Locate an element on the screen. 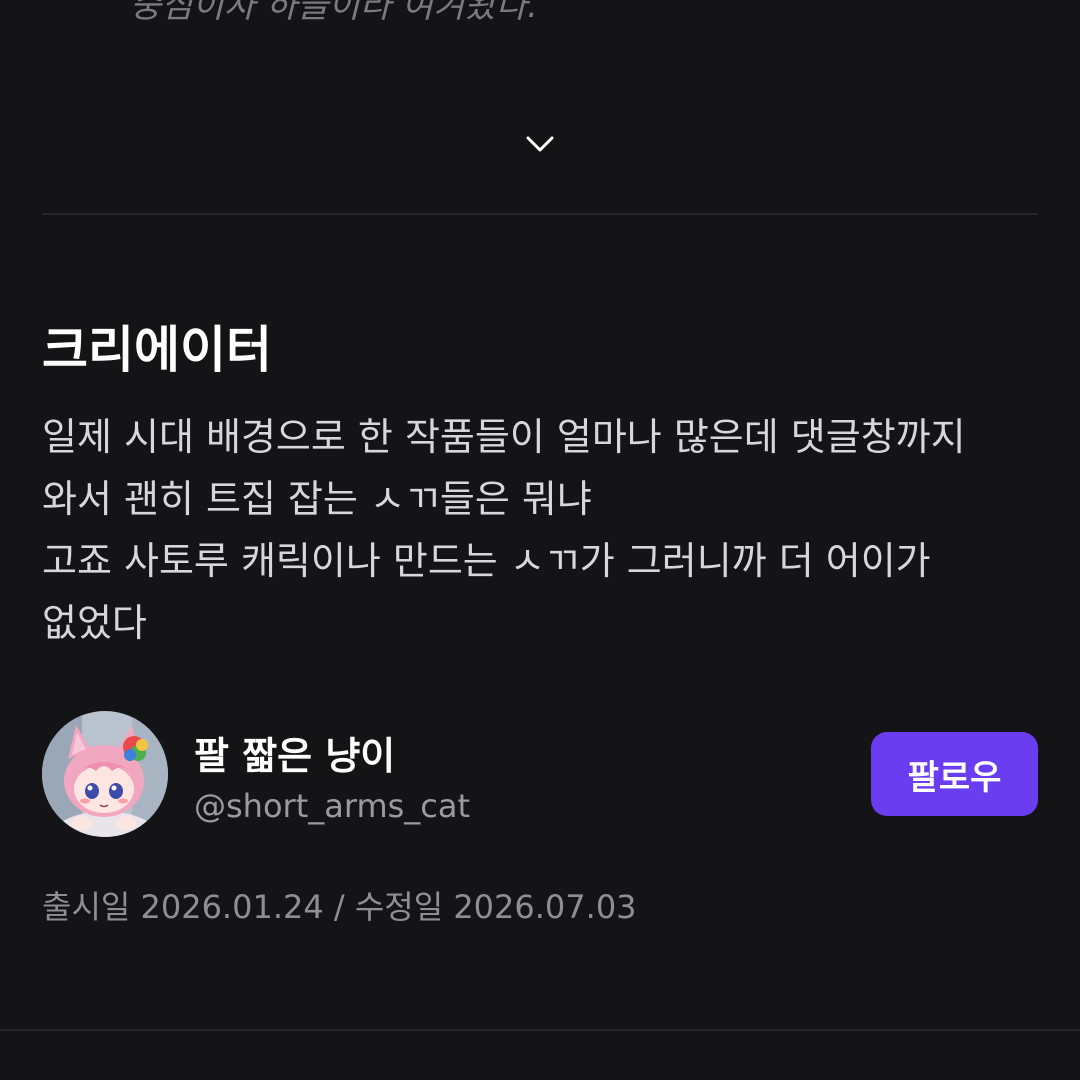  follow-button: 팔로우 is located at coordinates (954, 774).